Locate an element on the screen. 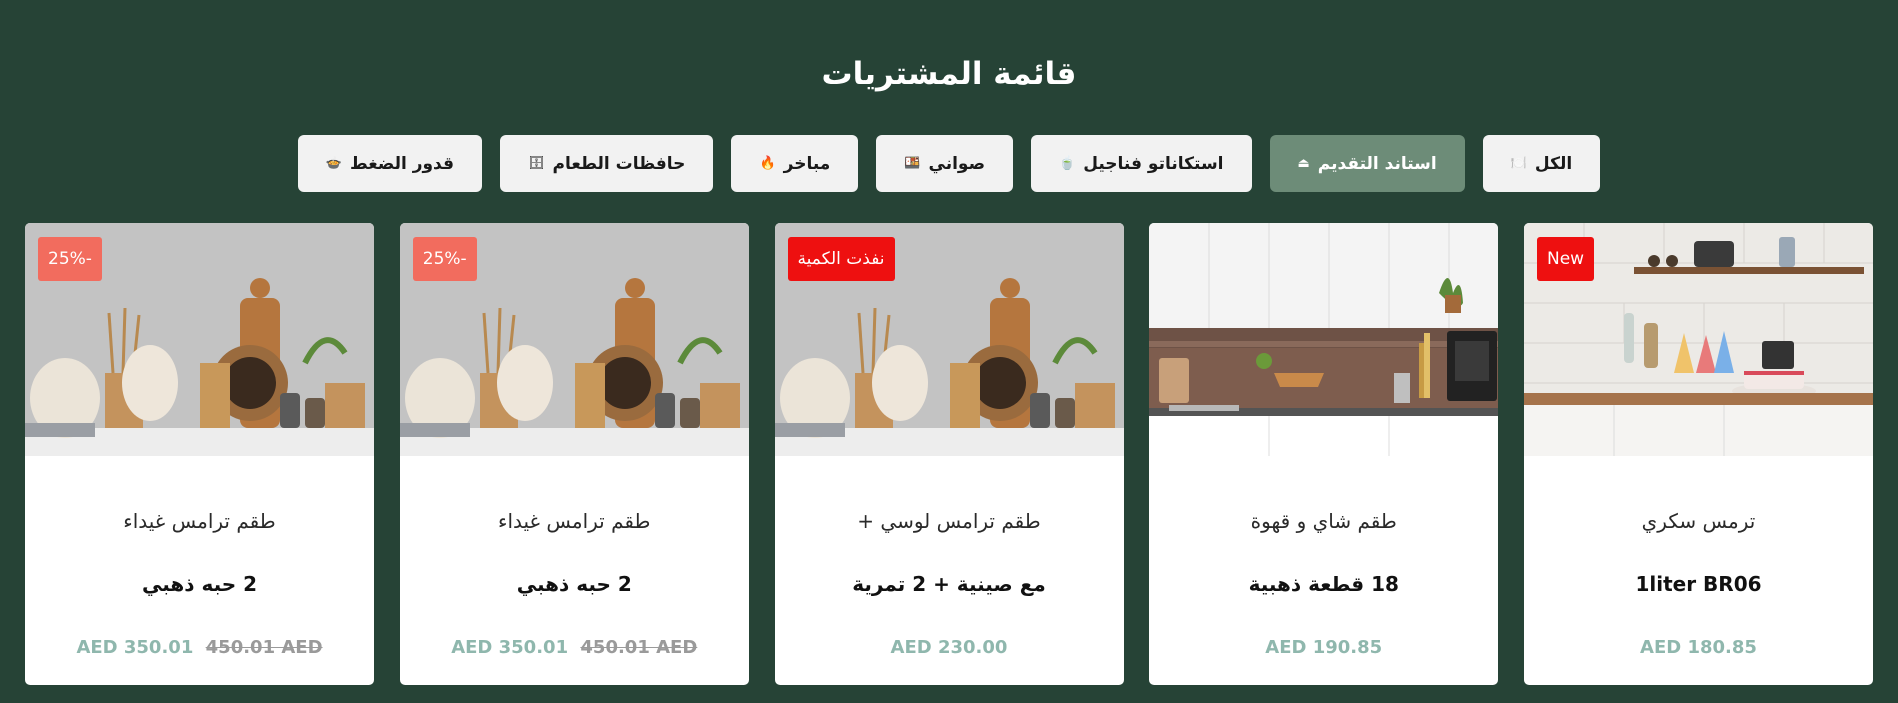  product-card: طقم شاي و قهوة 18 قطعة ذهبية AED 190.85 is located at coordinates (1324, 454).